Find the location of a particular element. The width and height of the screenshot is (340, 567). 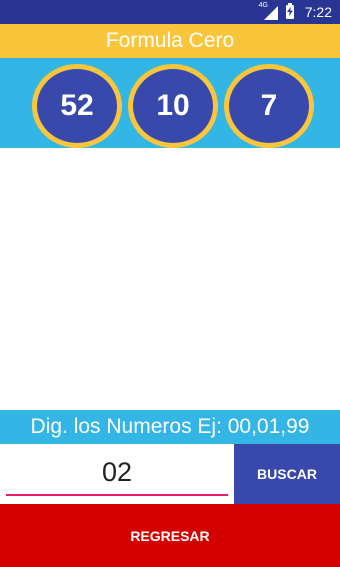

status-bar: 4G 7:22 is located at coordinates (170, 12).